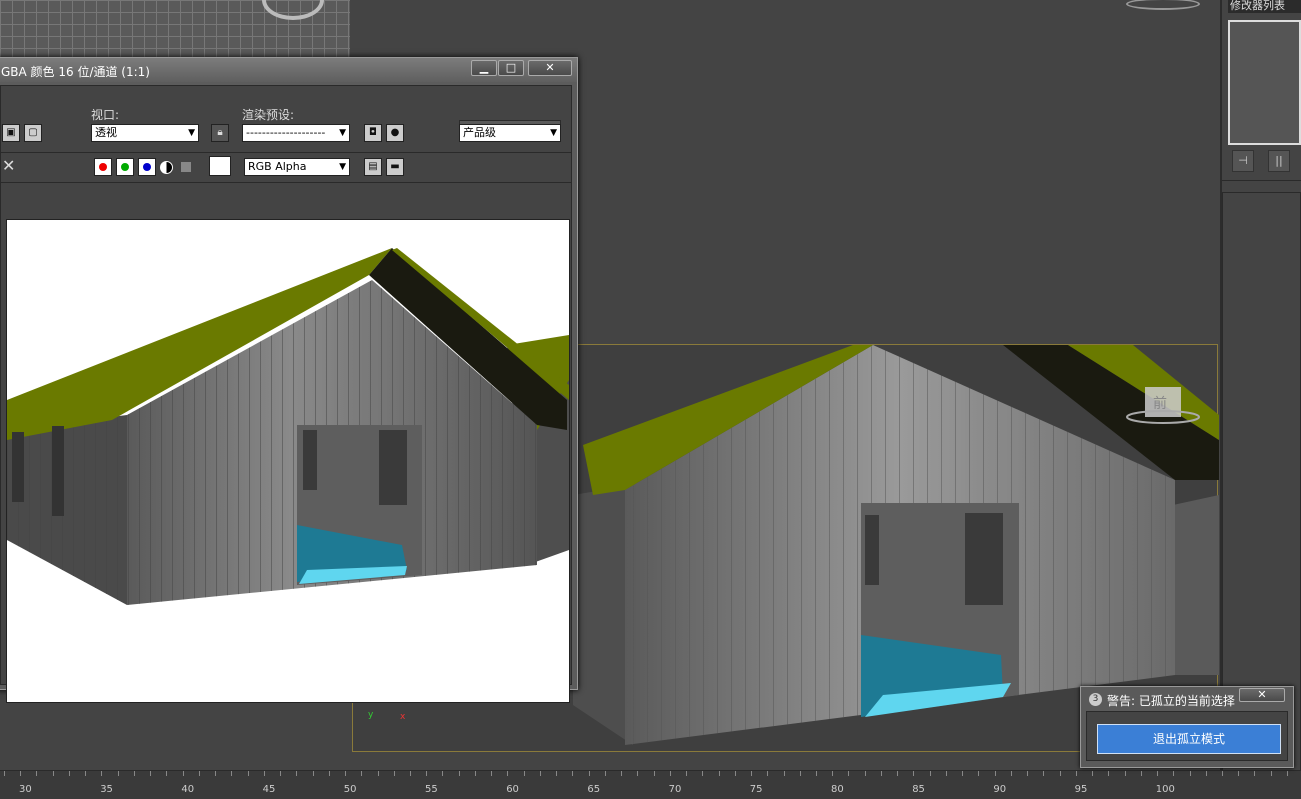 This screenshot has width=1301, height=799. I want to click on show-end-result-icon: ||, so click(1279, 161).